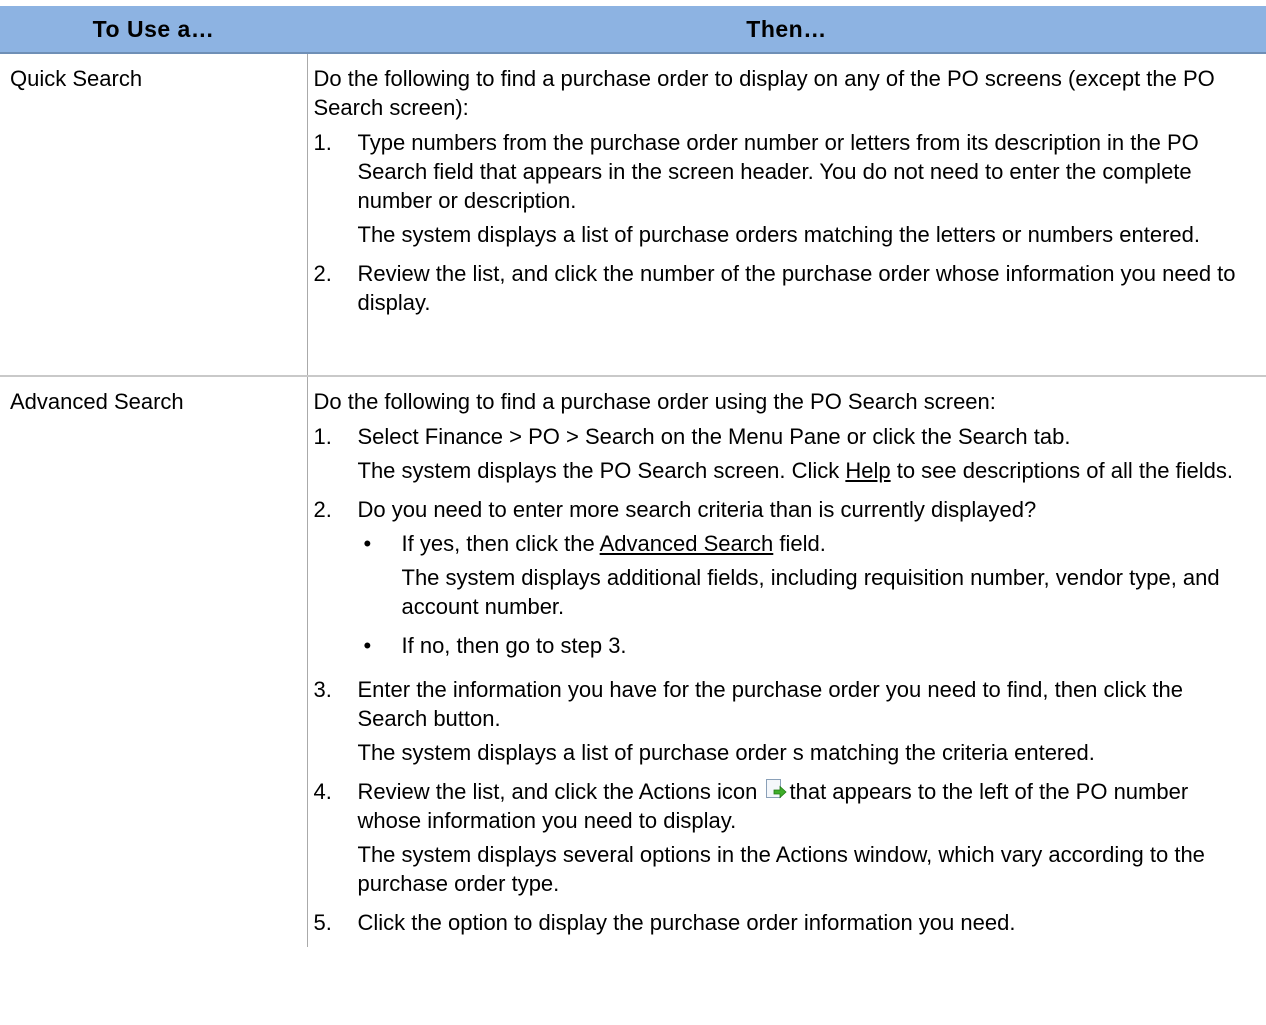 Image resolution: width=1266 pixels, height=1025 pixels. What do you see at coordinates (867, 470) in the screenshot?
I see `help-link: Help` at bounding box center [867, 470].